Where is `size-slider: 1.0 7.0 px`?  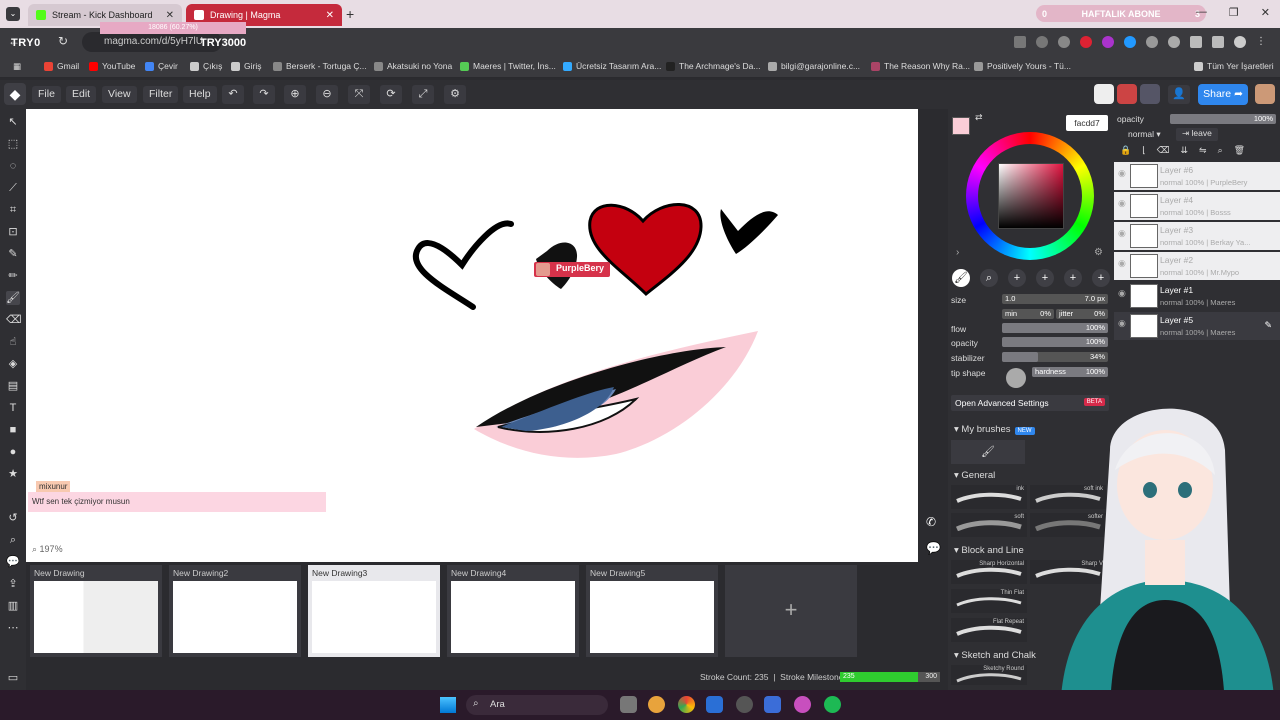
size-slider: 1.0 7.0 px is located at coordinates (1055, 299).